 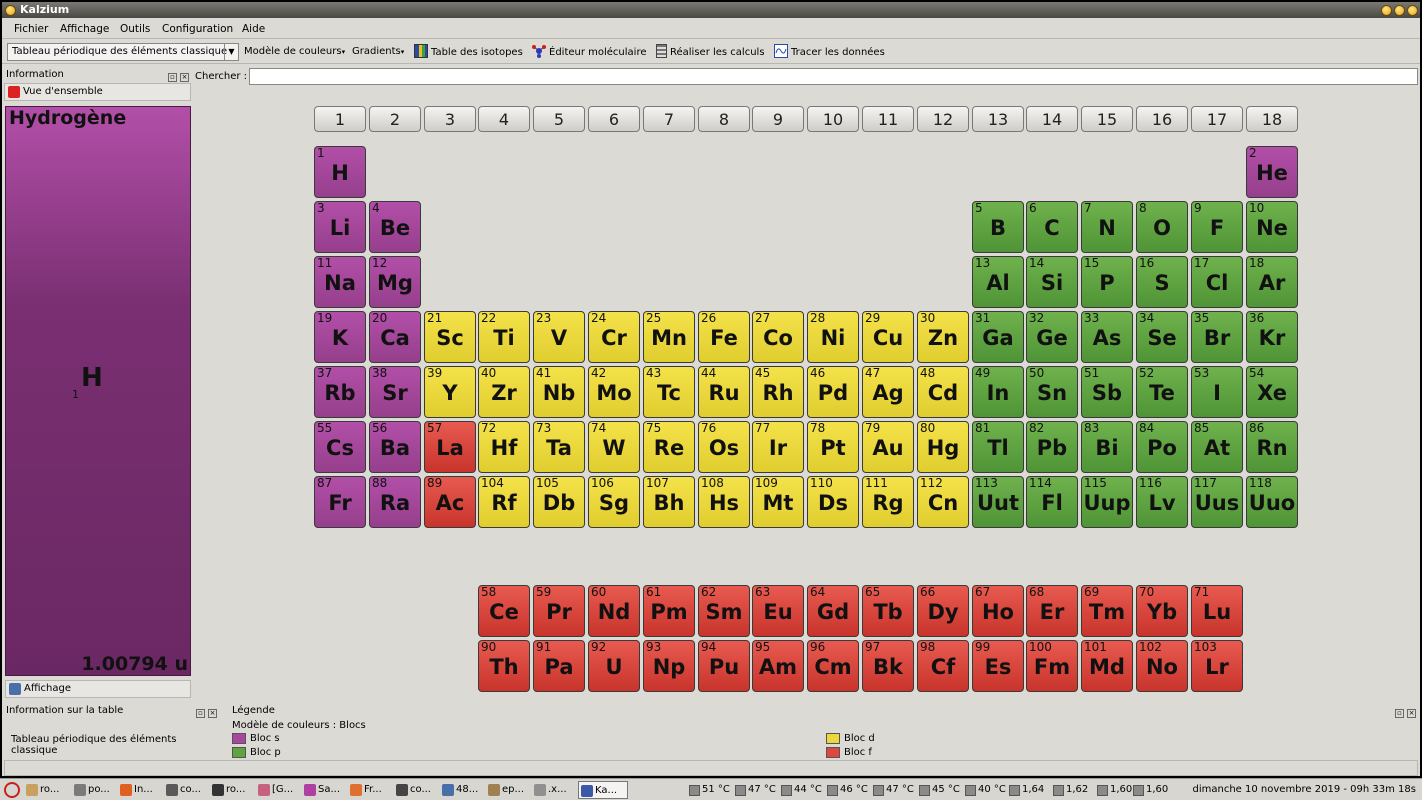 I want to click on display-button: Affichage, so click(x=98, y=689).